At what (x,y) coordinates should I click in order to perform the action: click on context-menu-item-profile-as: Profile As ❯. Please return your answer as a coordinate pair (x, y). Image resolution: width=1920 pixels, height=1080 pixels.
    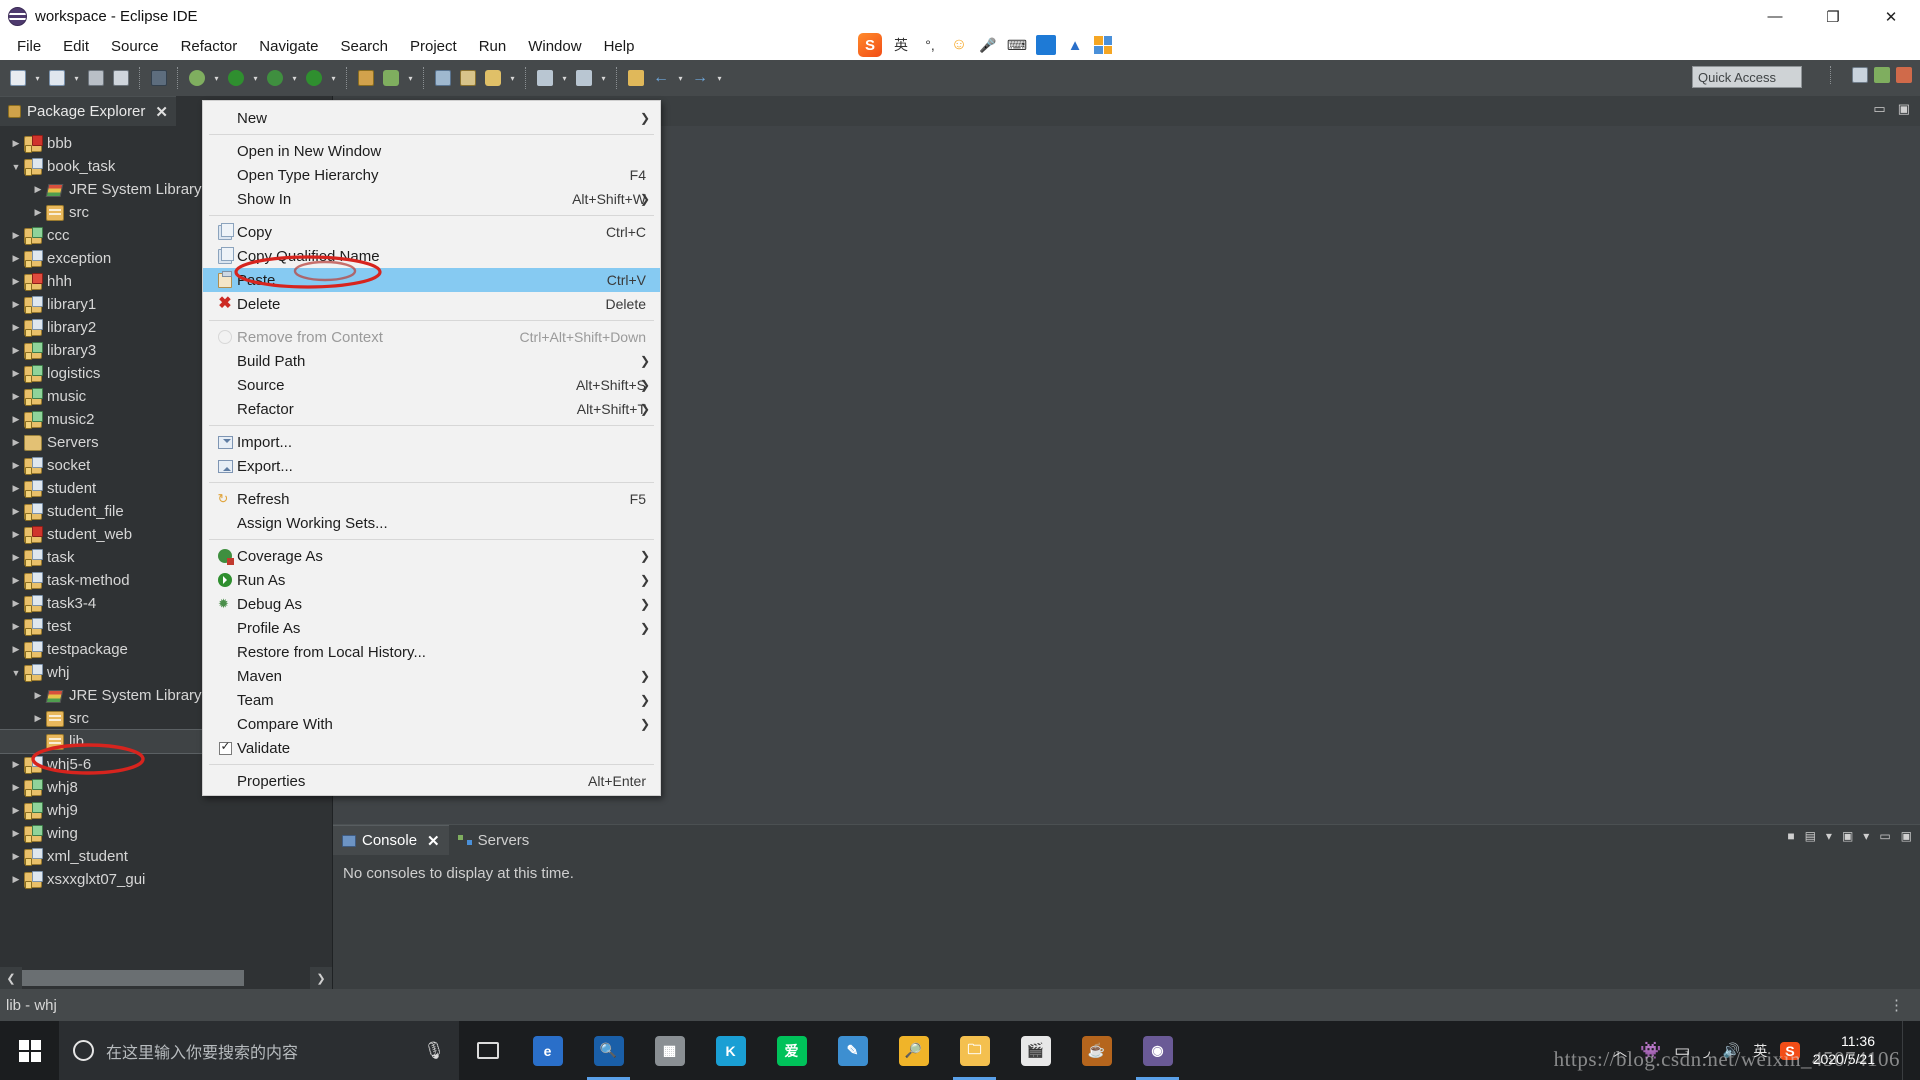
    Looking at the image, I should click on (431, 628).